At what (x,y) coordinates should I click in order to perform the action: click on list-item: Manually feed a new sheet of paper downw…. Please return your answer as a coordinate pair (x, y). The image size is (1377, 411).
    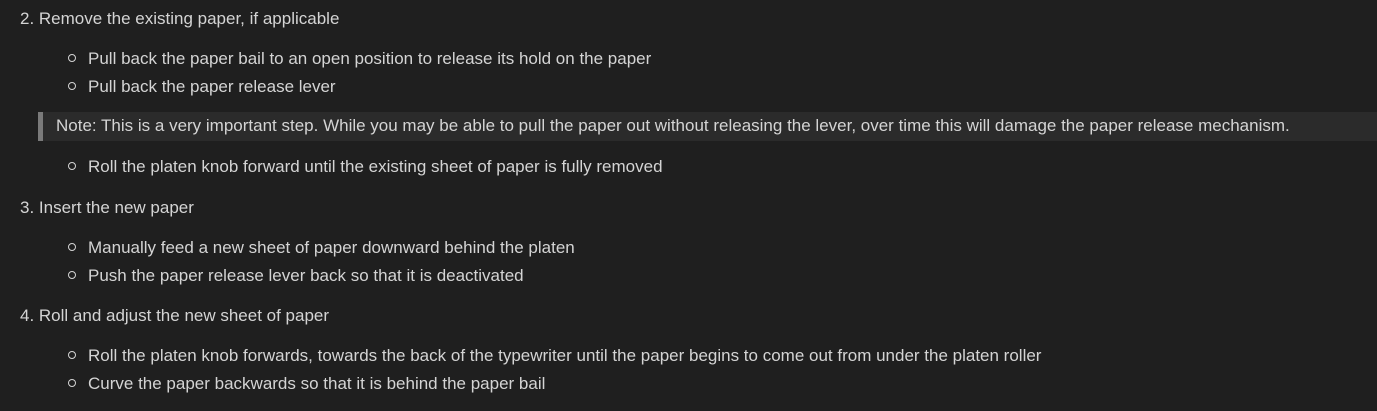
    Looking at the image, I should click on (331, 247).